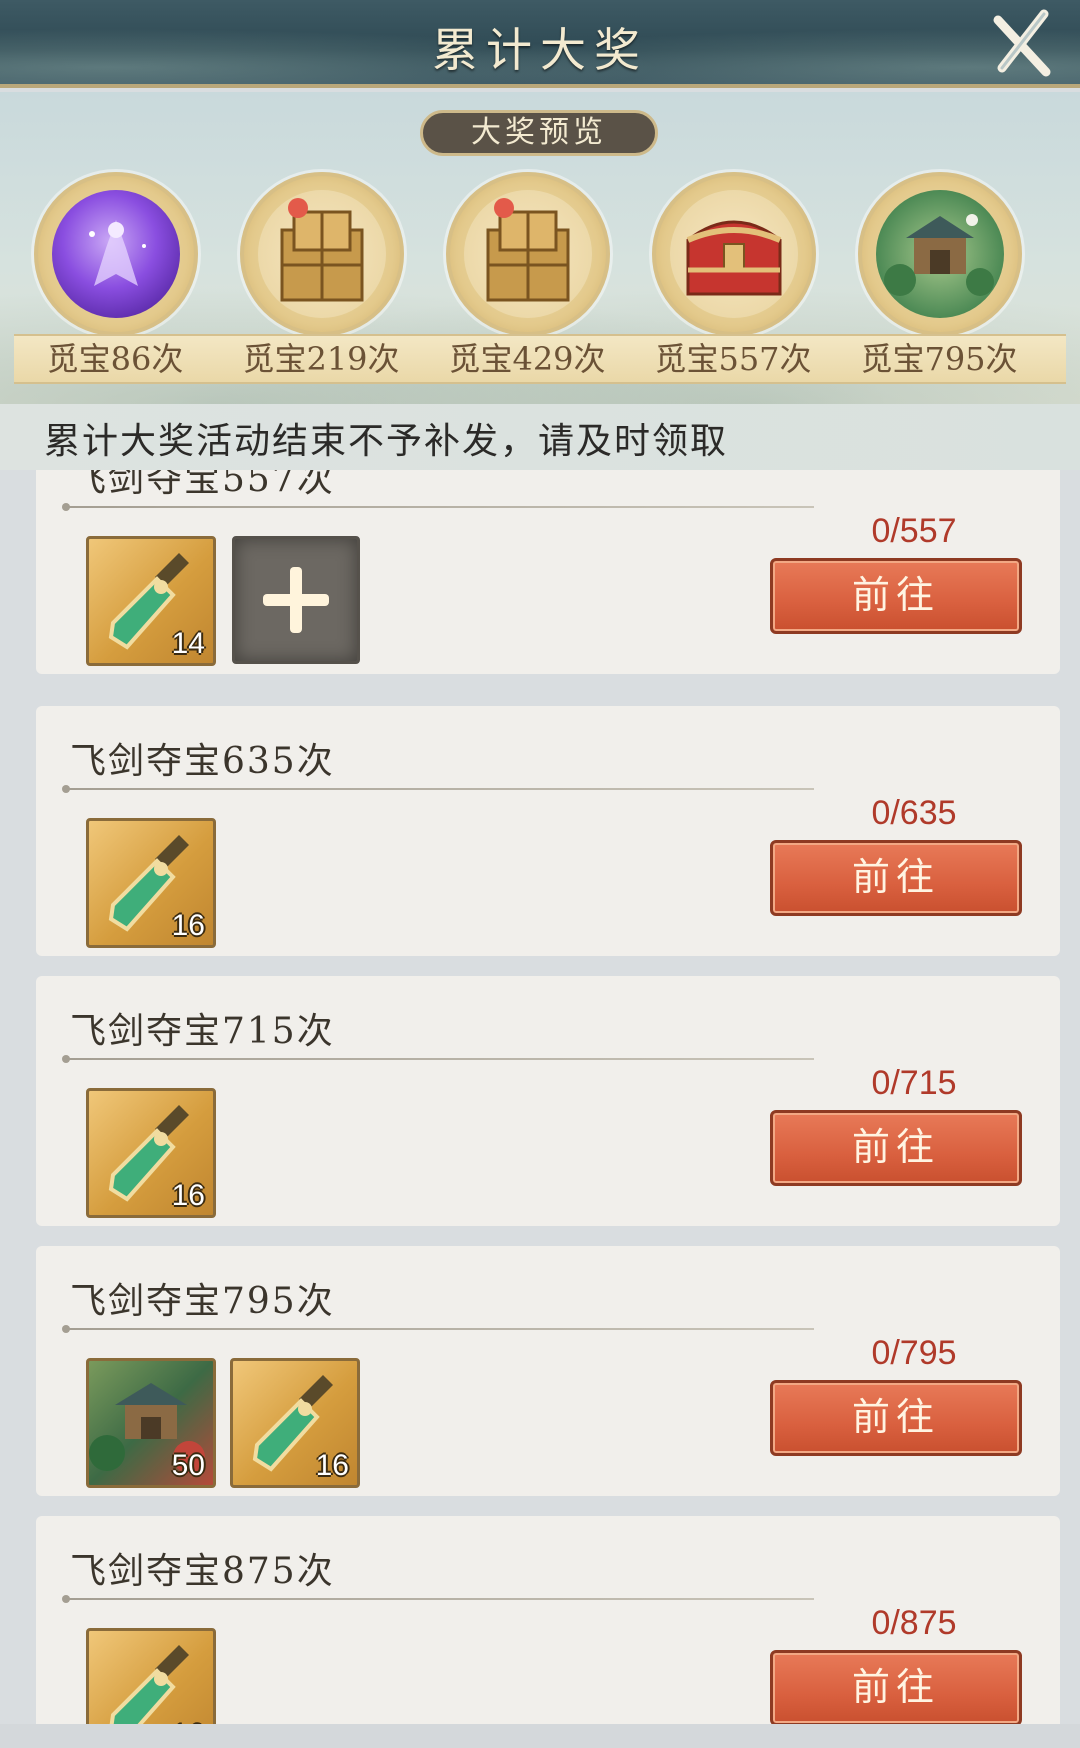  What do you see at coordinates (188, 643) in the screenshot?
I see `reward-quantity: 14` at bounding box center [188, 643].